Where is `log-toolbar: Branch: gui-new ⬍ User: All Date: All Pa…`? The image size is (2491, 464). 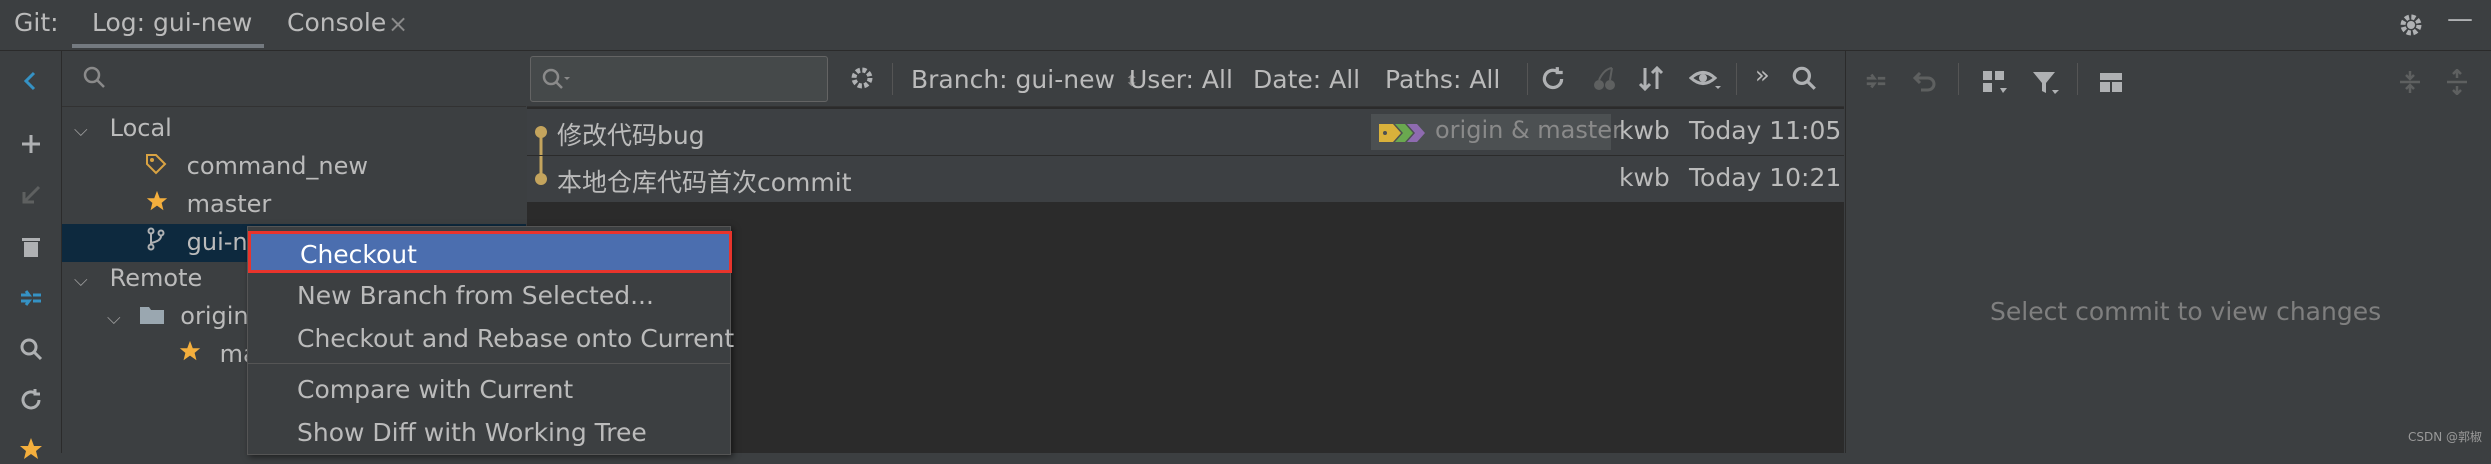
log-toolbar: Branch: gui-new ⬍ User: All Date: All Pa… is located at coordinates (1185, 79).